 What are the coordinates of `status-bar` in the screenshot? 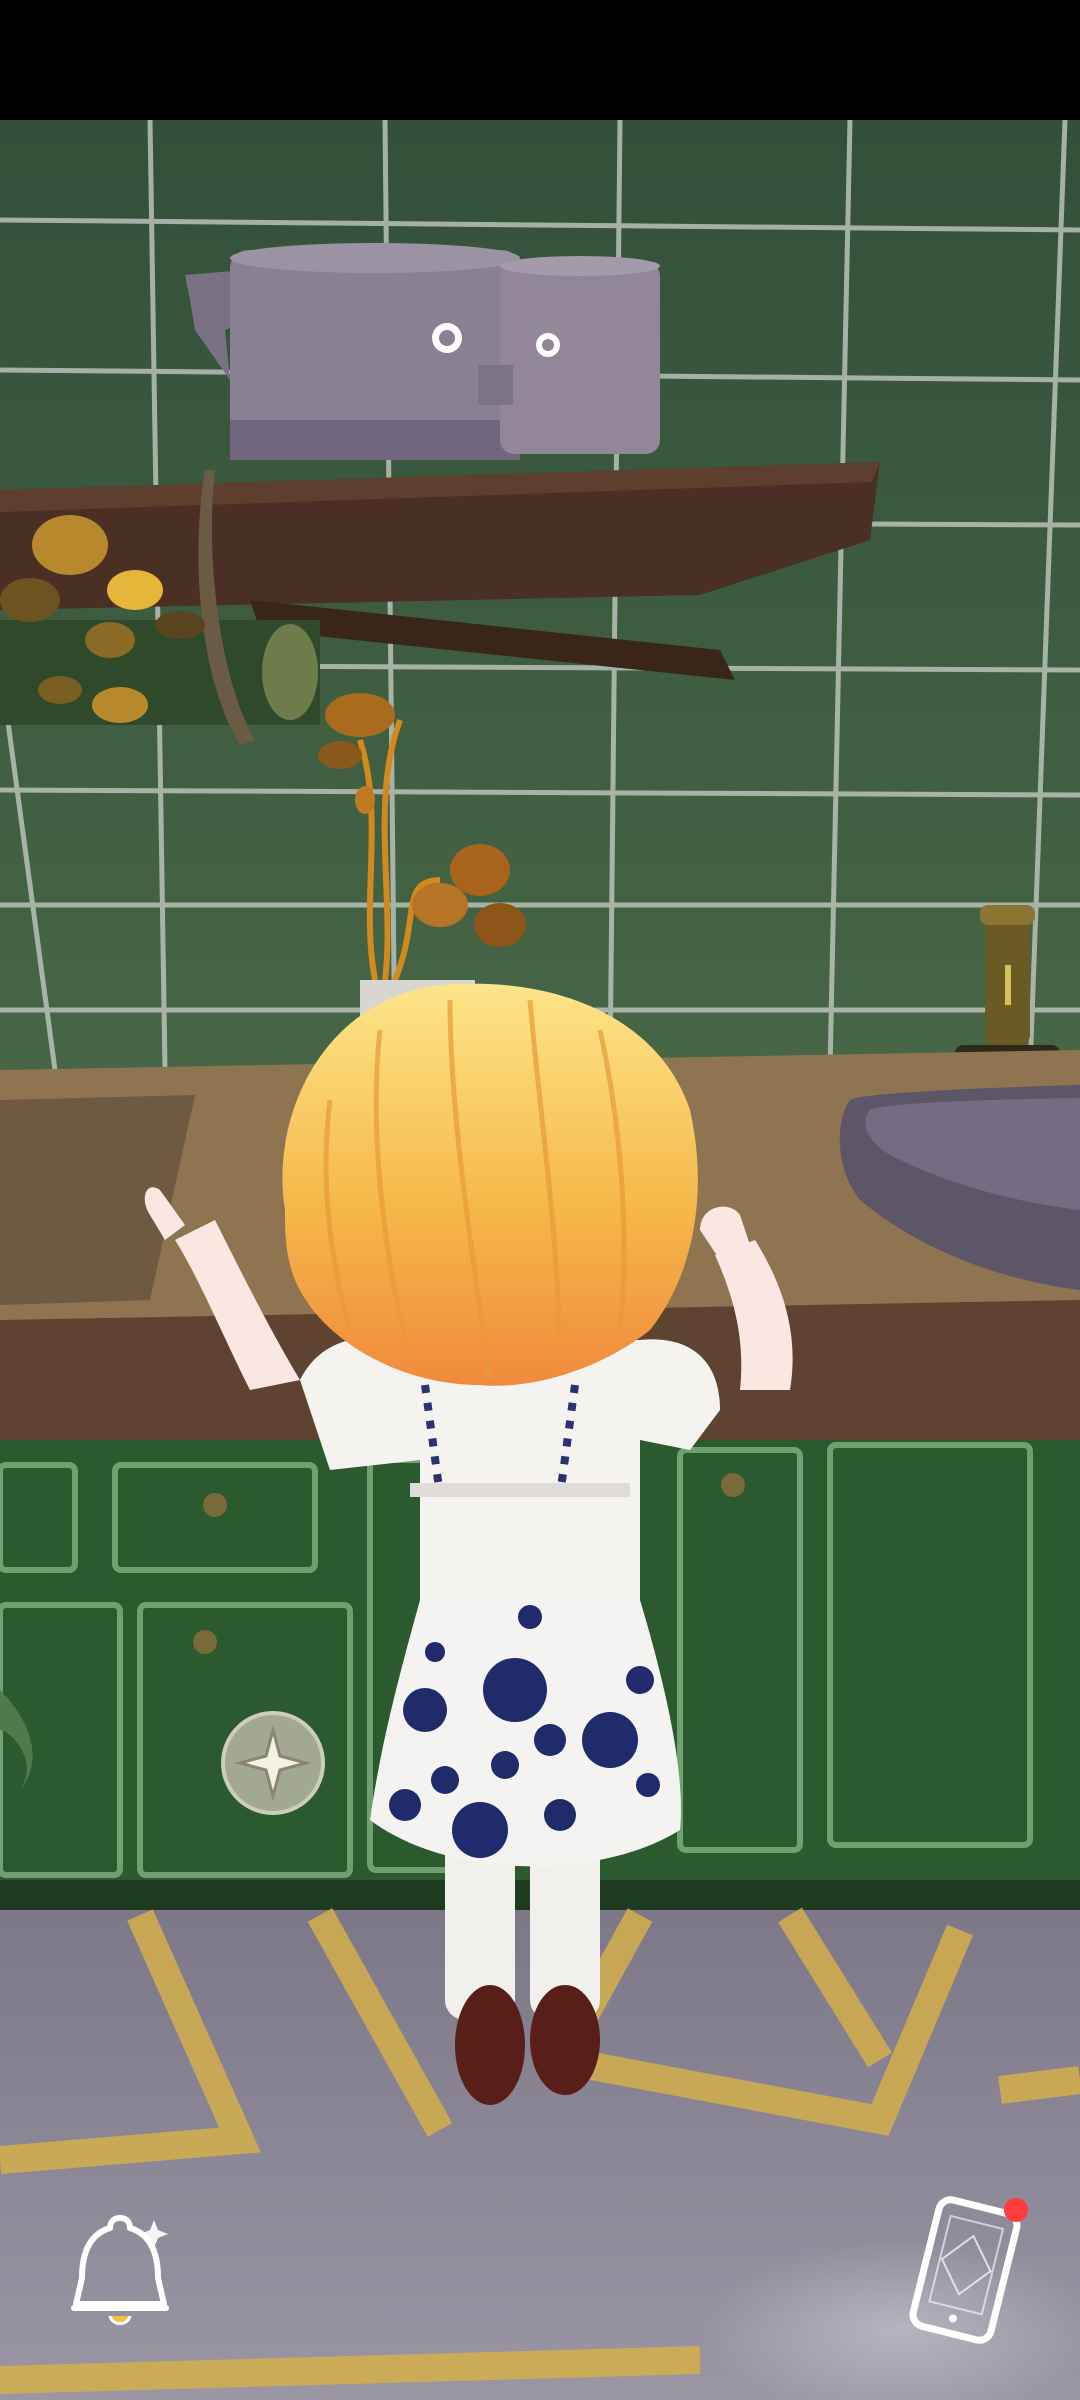 It's located at (540, 60).